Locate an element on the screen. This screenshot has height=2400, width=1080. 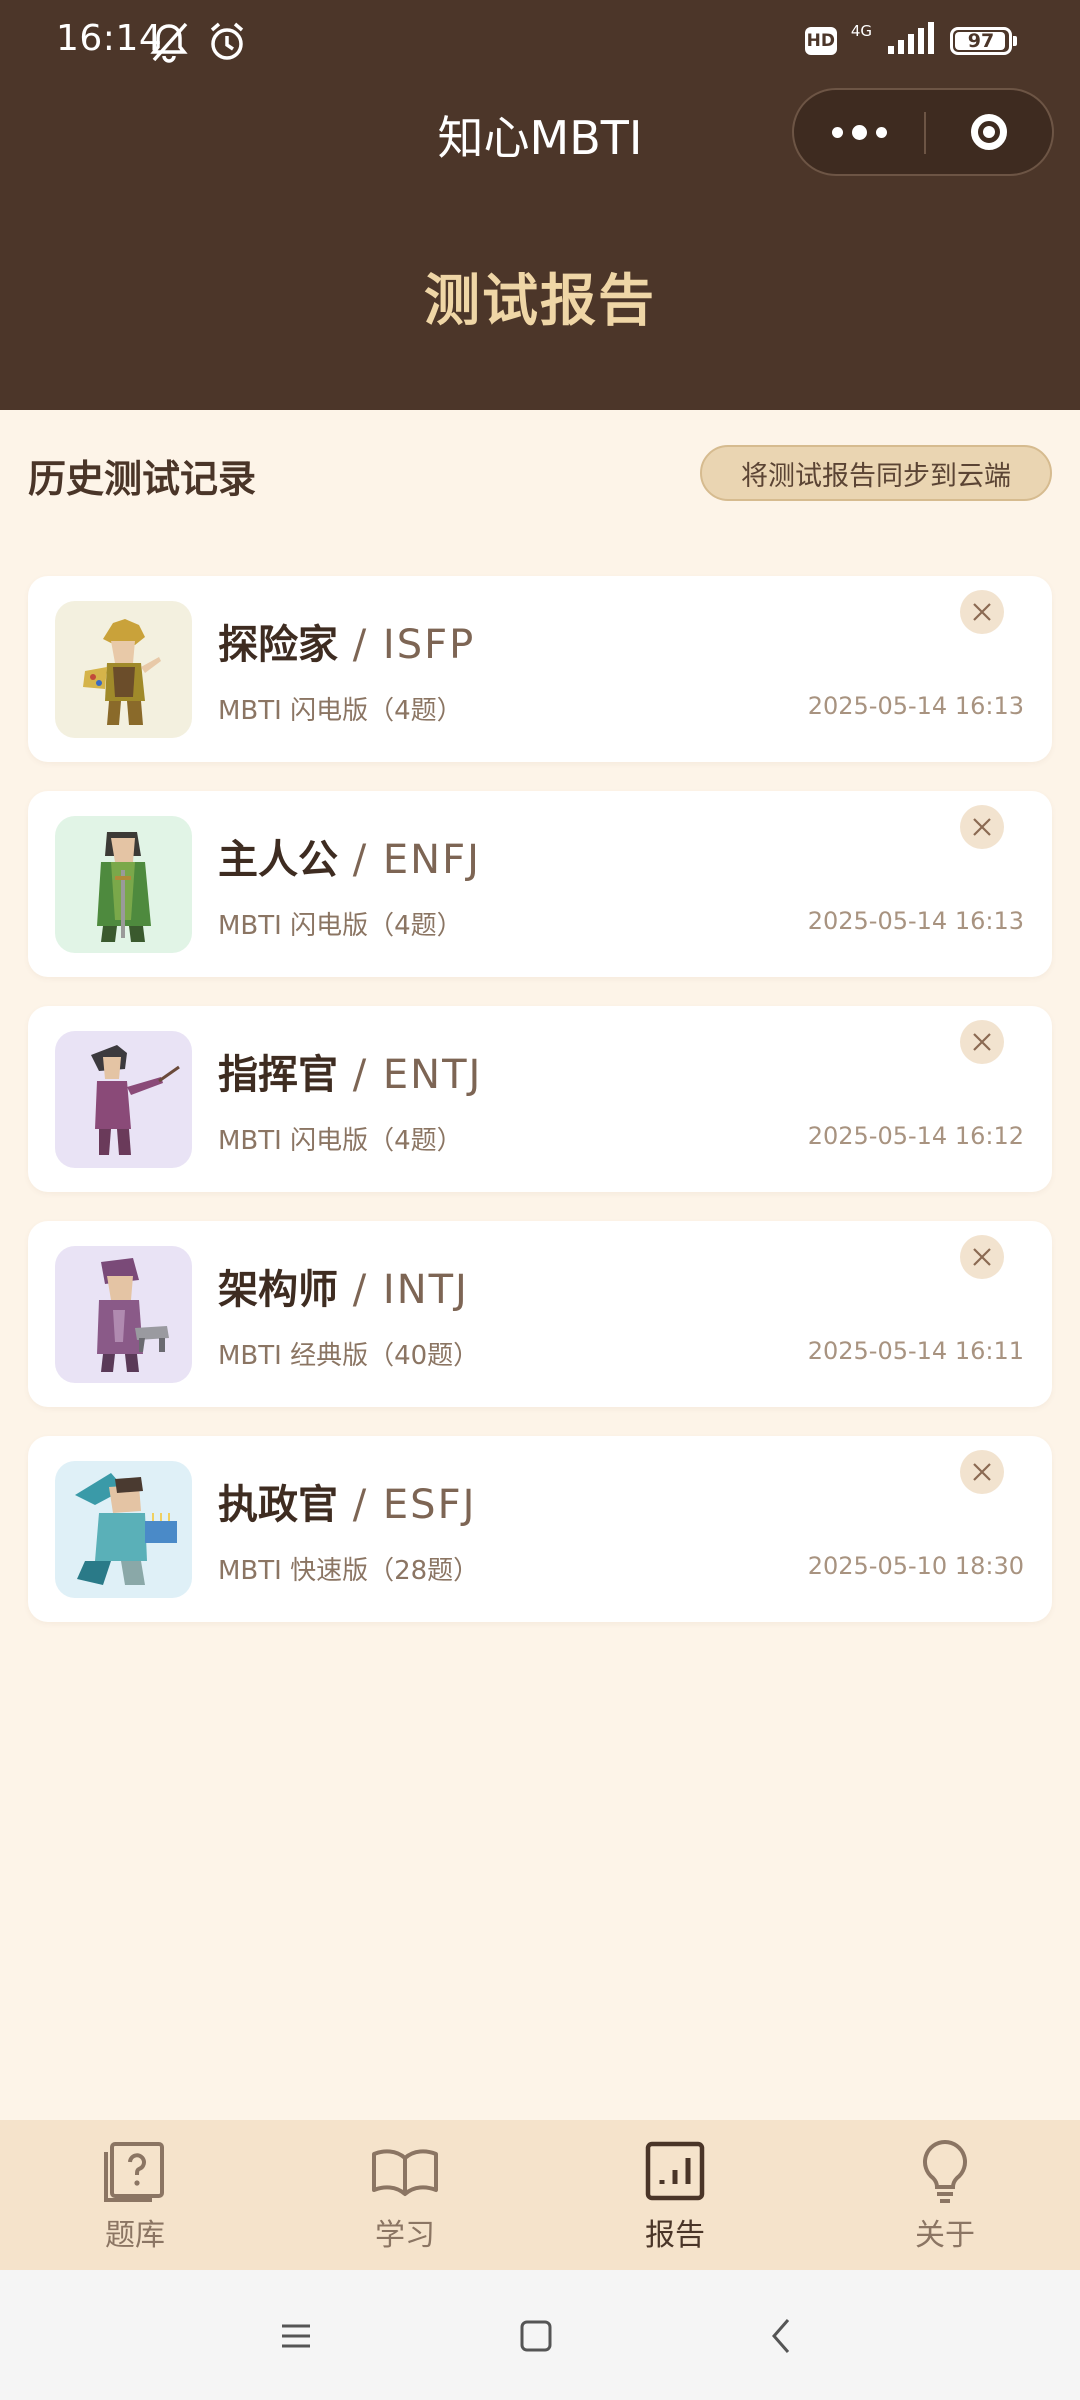
test-version: MBTI 经典版（40题） is located at coordinates (349, 1356).